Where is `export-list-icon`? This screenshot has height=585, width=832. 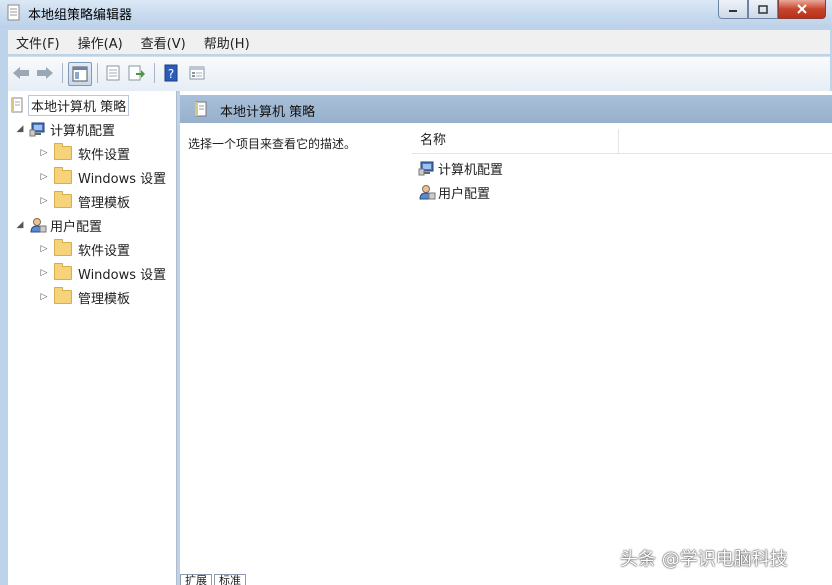
export-list-icon is located at coordinates (136, 73).